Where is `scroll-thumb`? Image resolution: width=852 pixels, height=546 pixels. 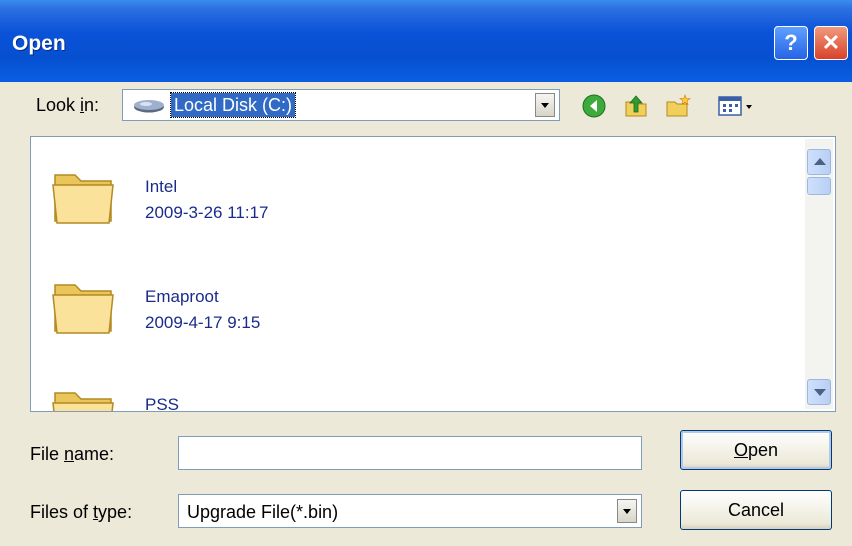 scroll-thumb is located at coordinates (819, 186).